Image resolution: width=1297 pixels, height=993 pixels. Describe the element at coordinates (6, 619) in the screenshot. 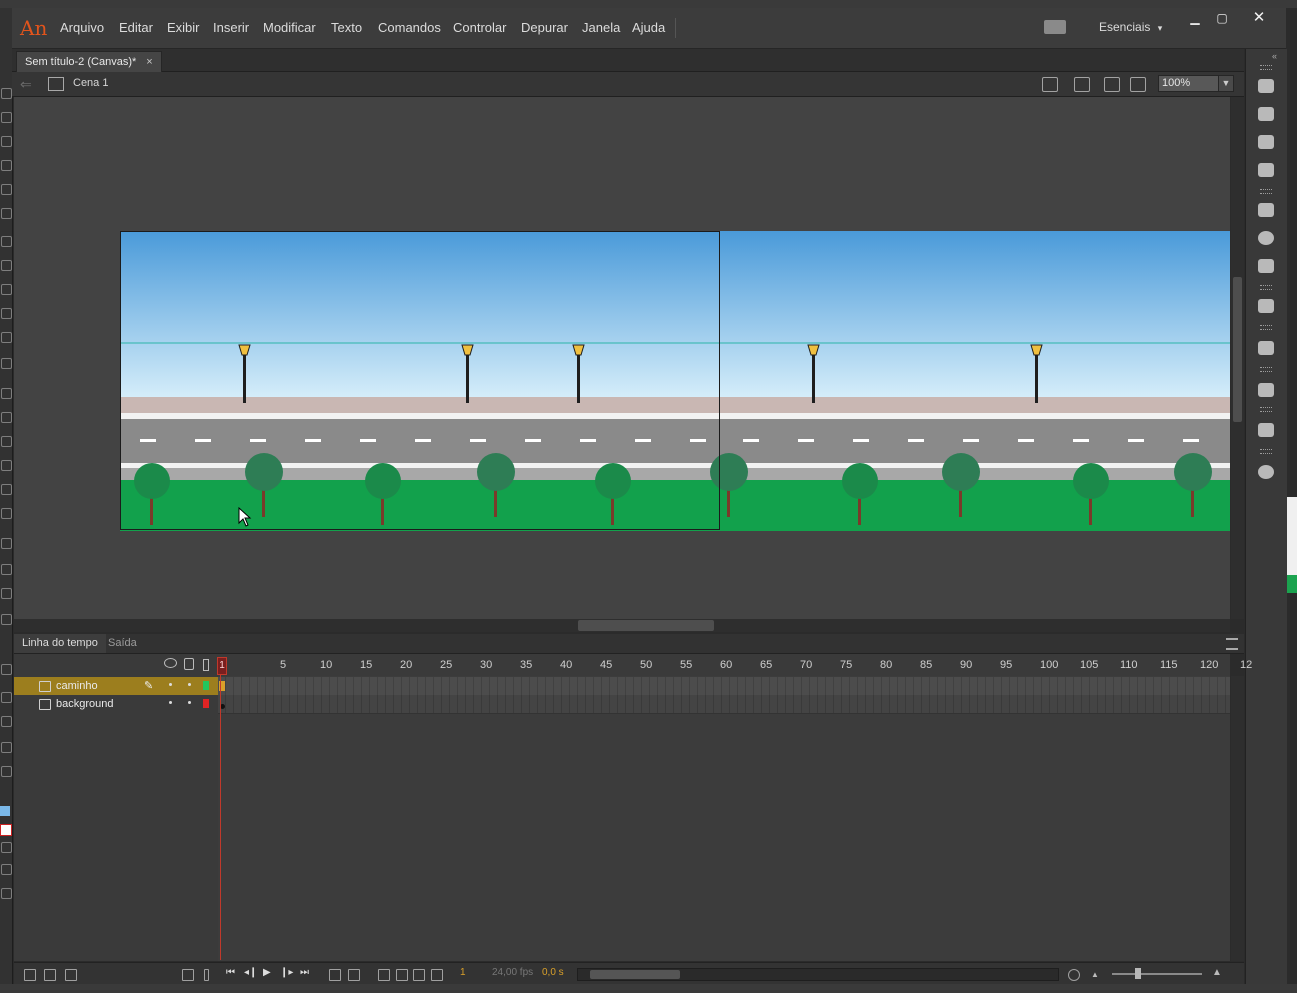

I see `deco-tool-icon` at that location.